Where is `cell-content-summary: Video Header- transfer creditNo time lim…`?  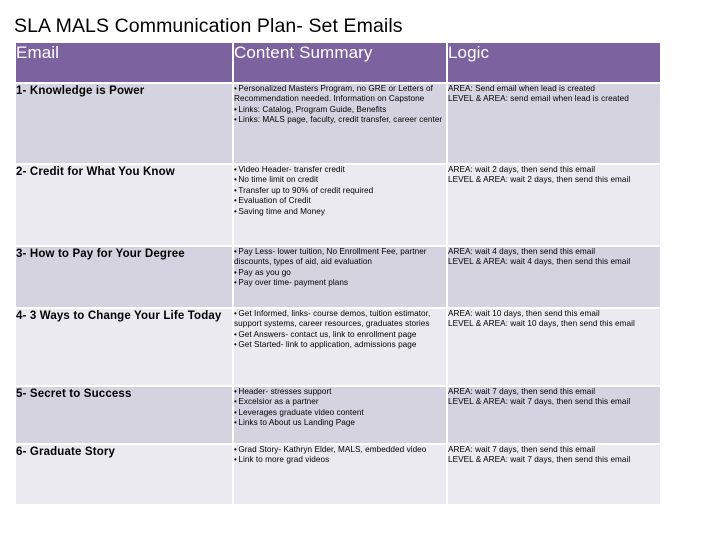 cell-content-summary: Video Header- transfer creditNo time lim… is located at coordinates (340, 205).